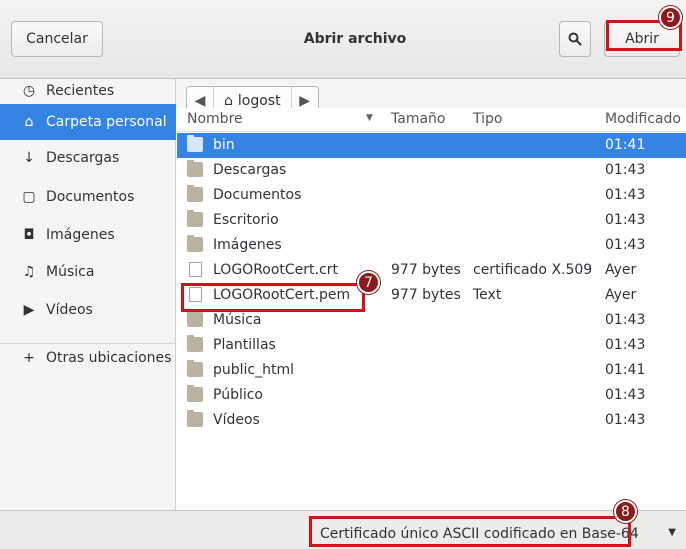  I want to click on music-icon: ♫, so click(29, 272).